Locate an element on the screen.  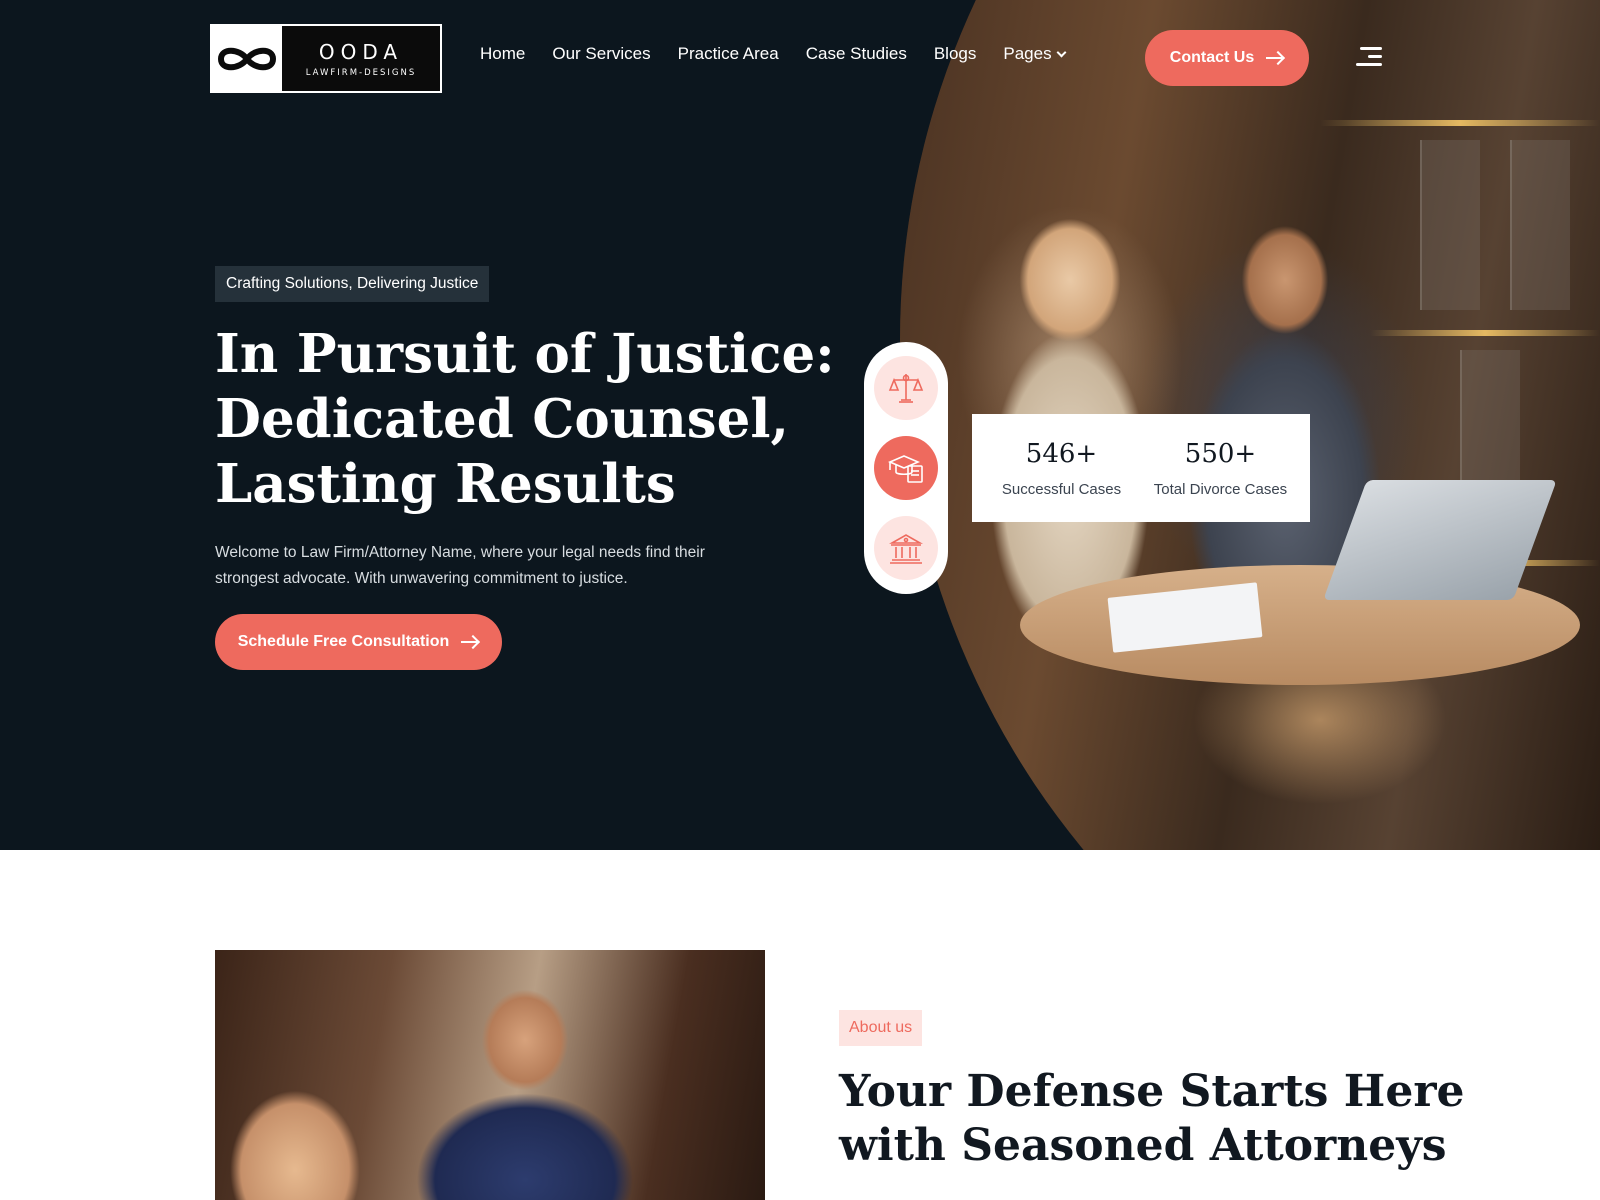
nav-practice-area: Practice Area is located at coordinates (728, 54).